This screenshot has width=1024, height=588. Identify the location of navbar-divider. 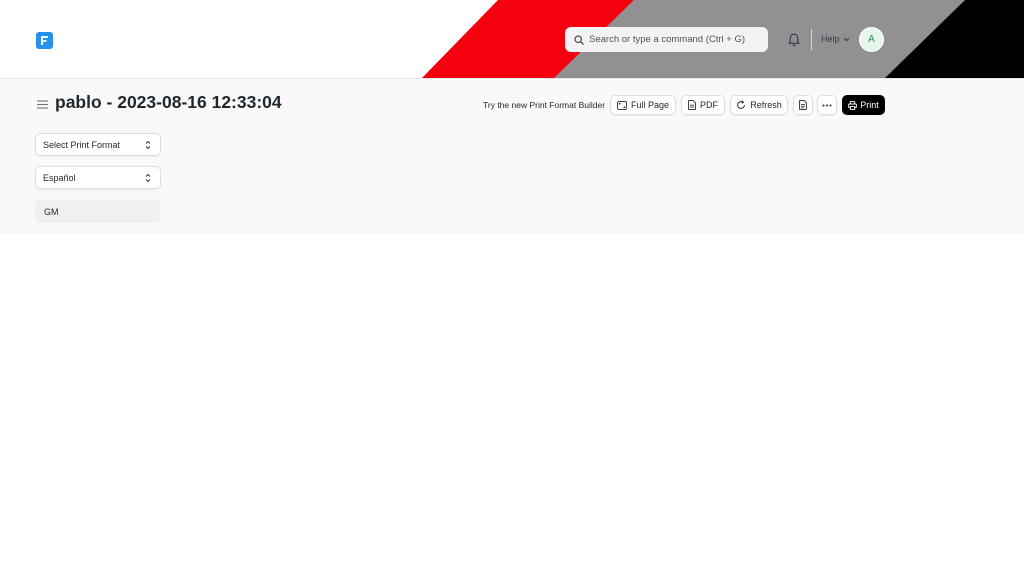
(811, 39).